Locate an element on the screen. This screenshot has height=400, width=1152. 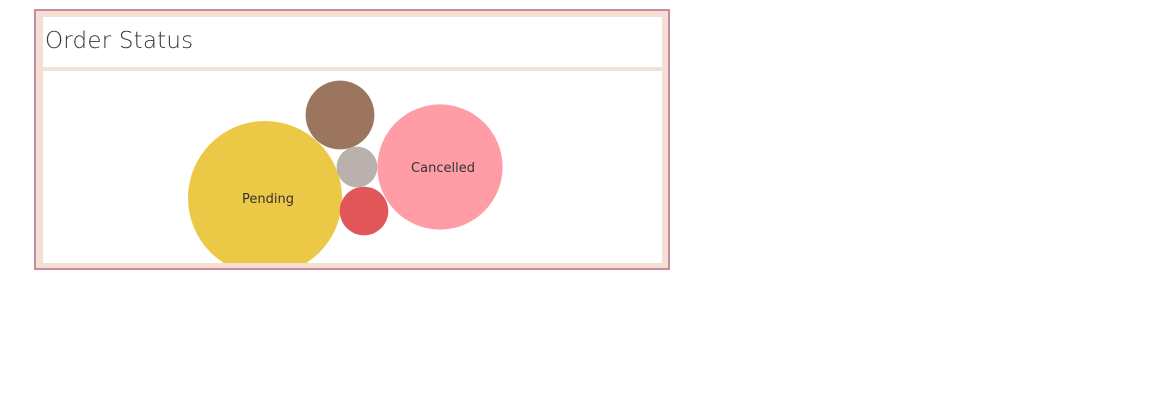
bubble-label-0: Pending is located at coordinates (268, 199).